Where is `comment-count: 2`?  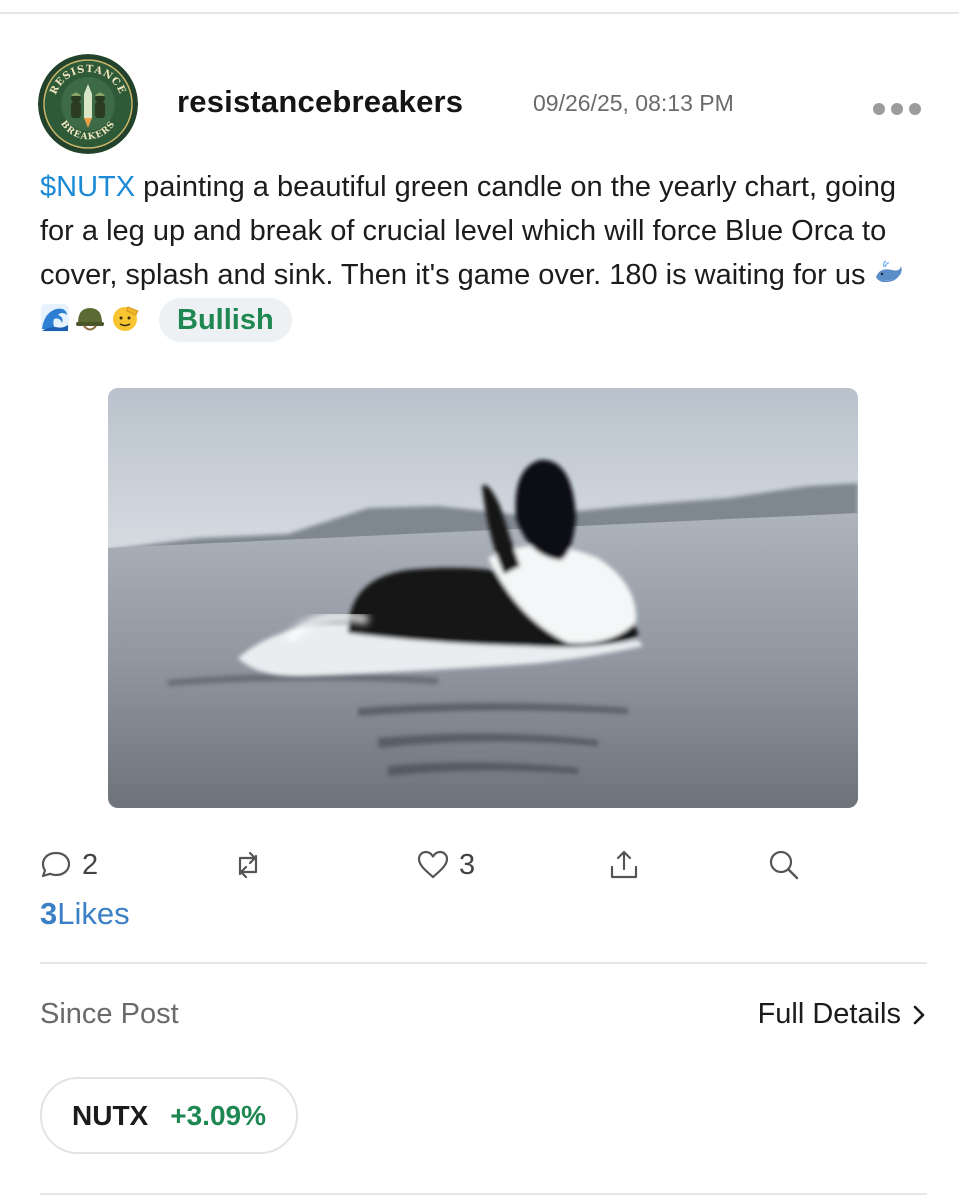 comment-count: 2 is located at coordinates (90, 864).